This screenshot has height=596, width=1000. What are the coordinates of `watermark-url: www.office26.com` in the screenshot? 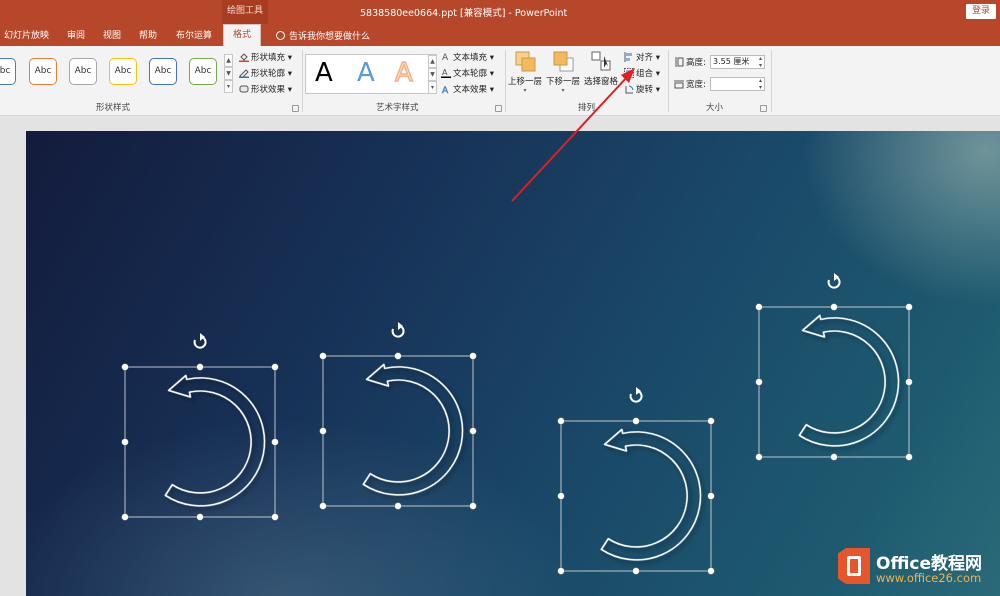 It's located at (929, 578).